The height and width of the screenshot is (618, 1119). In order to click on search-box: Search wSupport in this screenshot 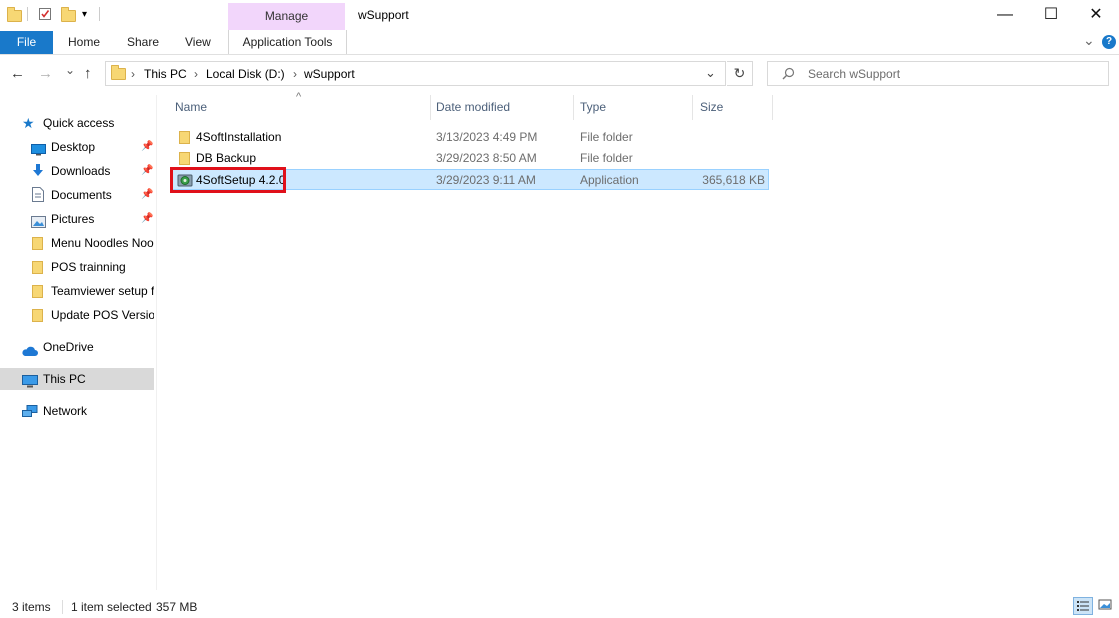, I will do `click(938, 73)`.